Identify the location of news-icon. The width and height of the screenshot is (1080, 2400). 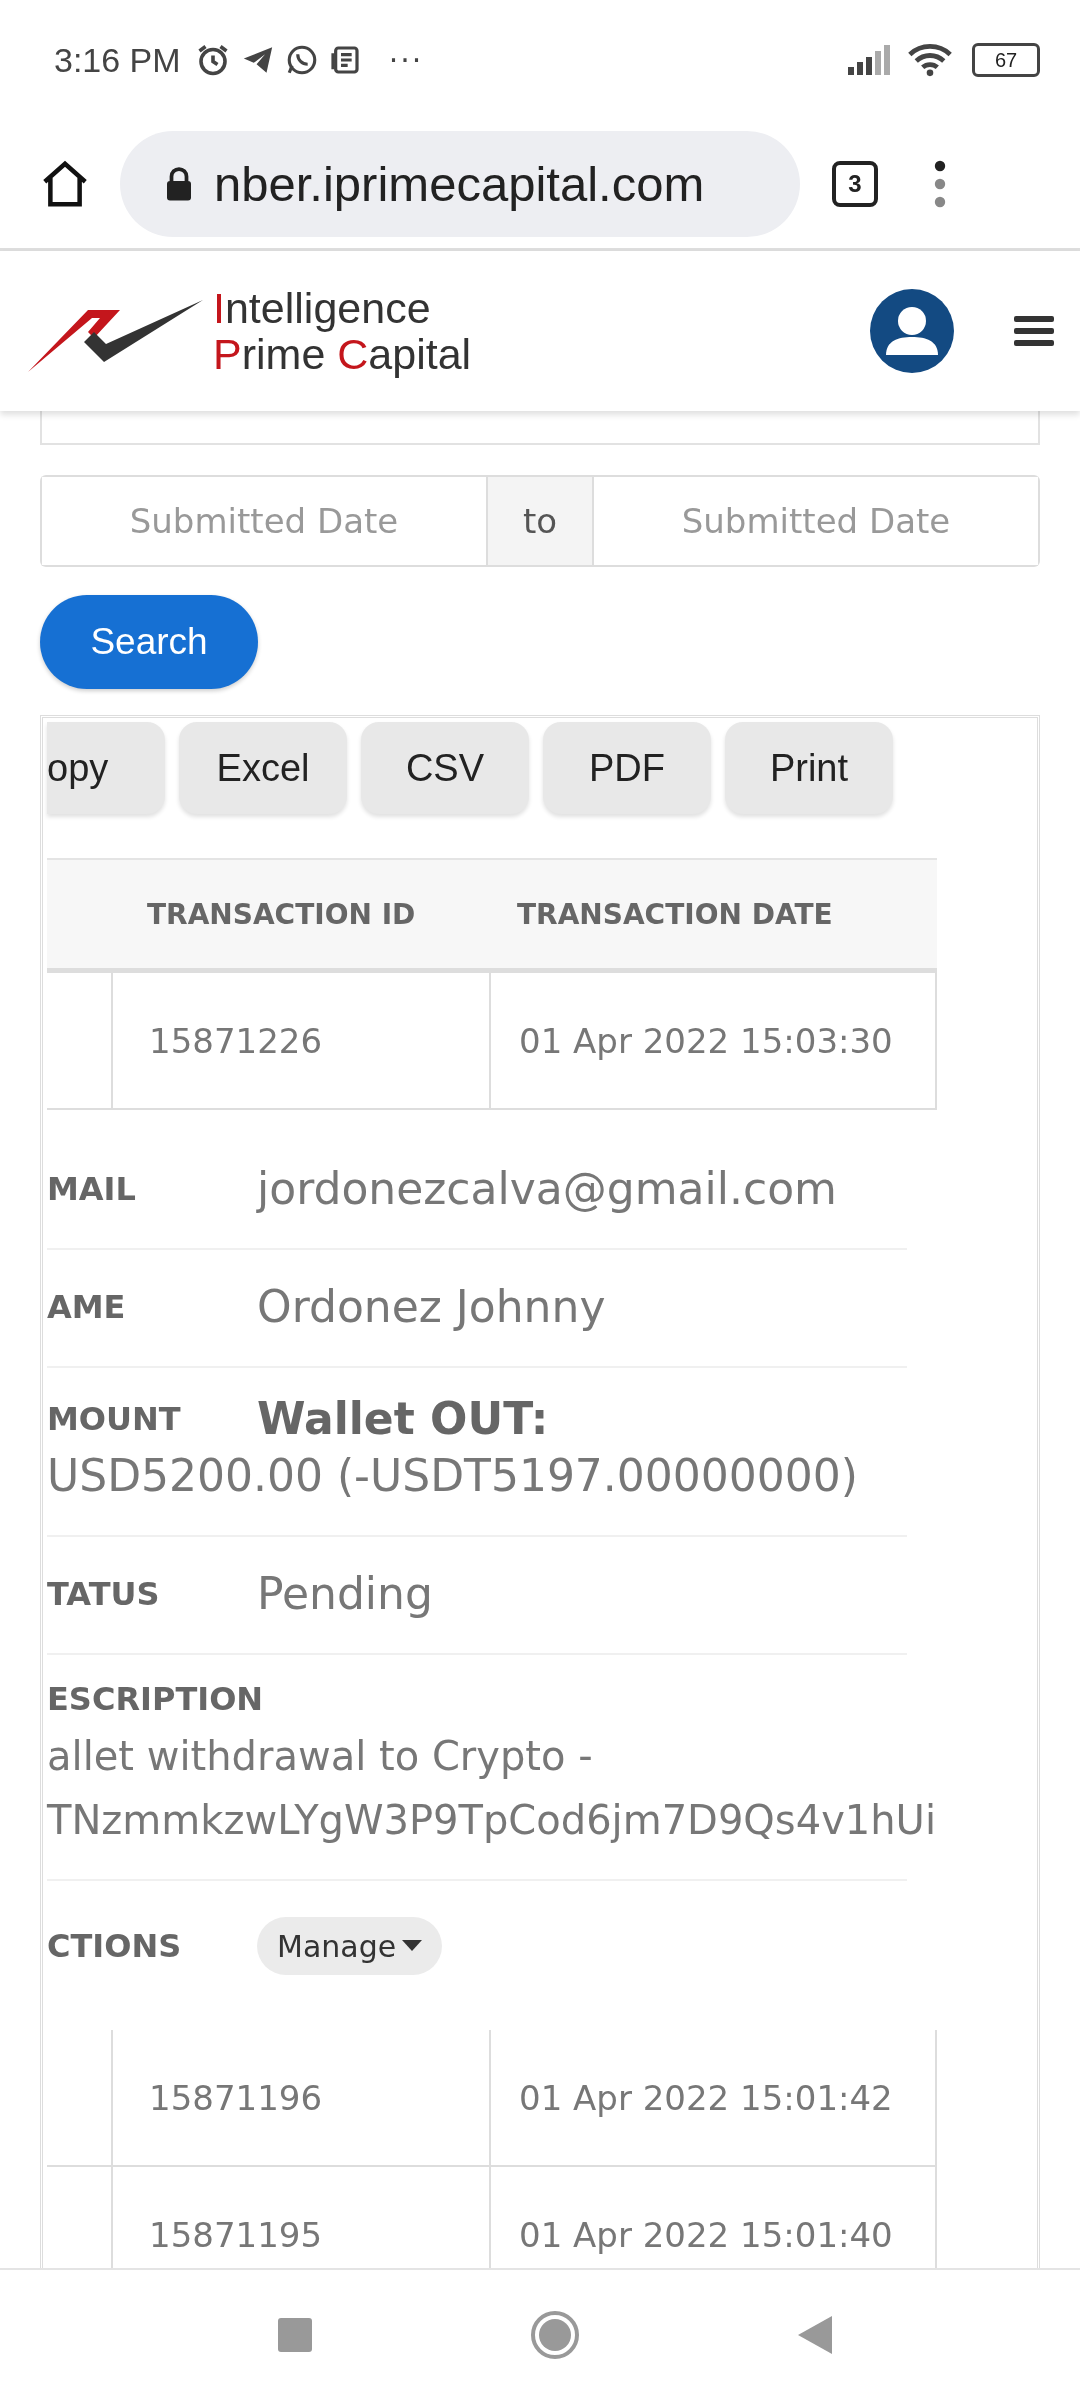
(344, 60).